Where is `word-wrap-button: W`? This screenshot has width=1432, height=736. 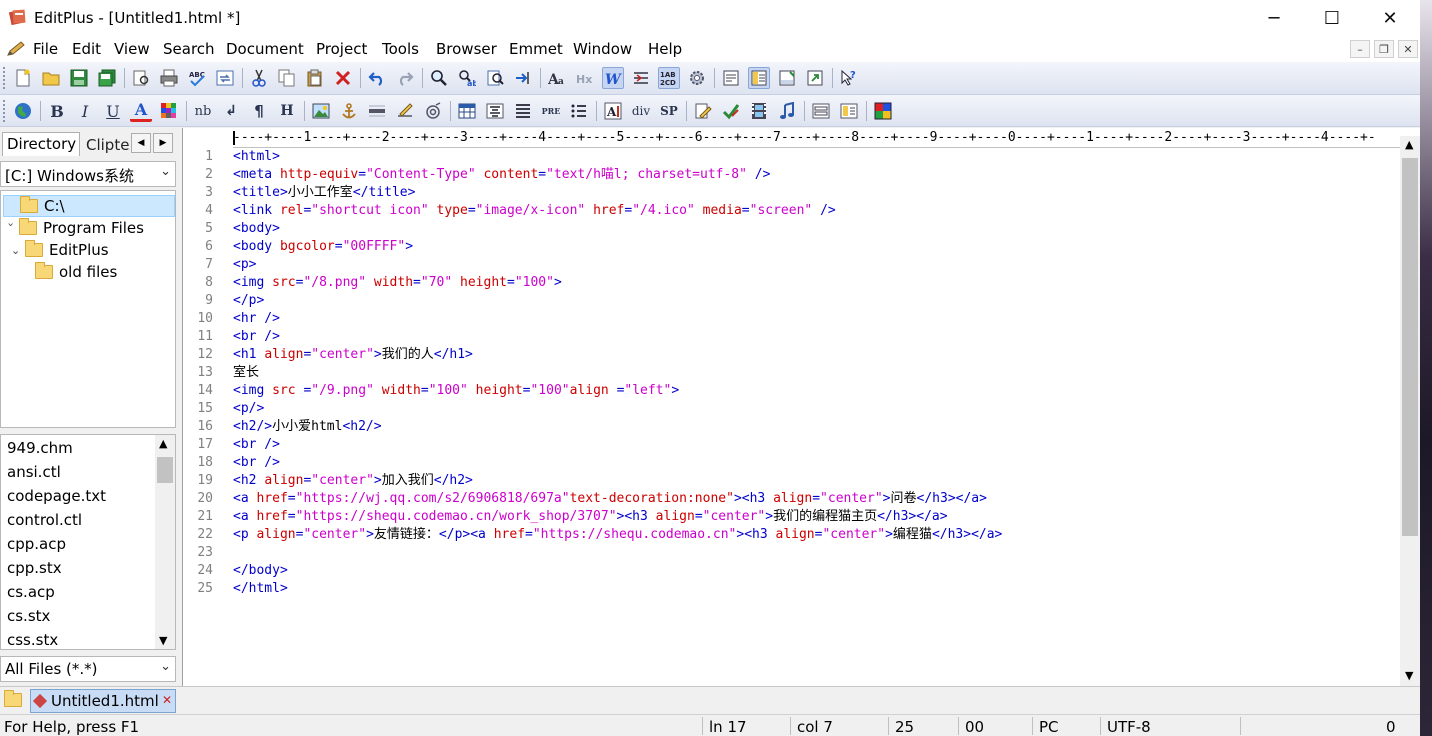 word-wrap-button: W is located at coordinates (613, 78).